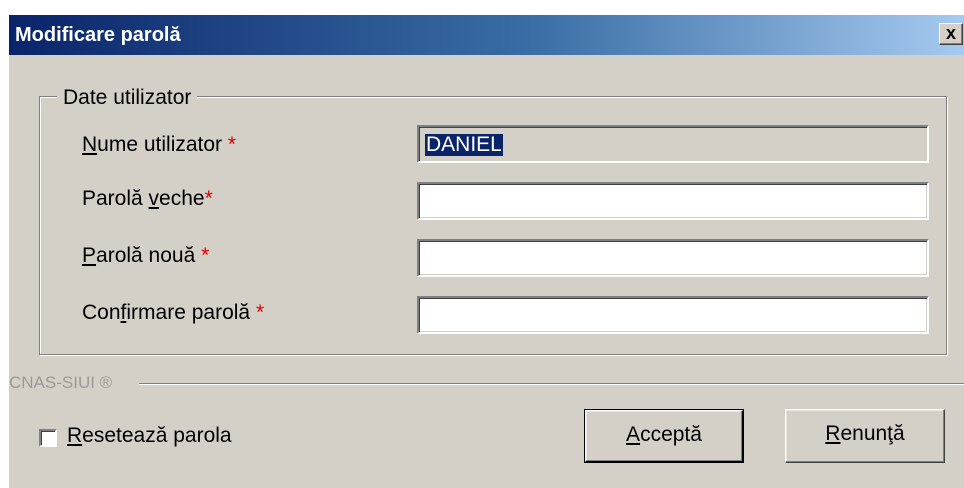  I want to click on footer-divider, so click(551, 384).